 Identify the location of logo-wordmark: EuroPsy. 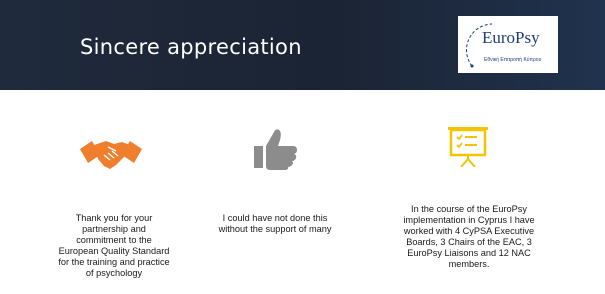
(511, 37).